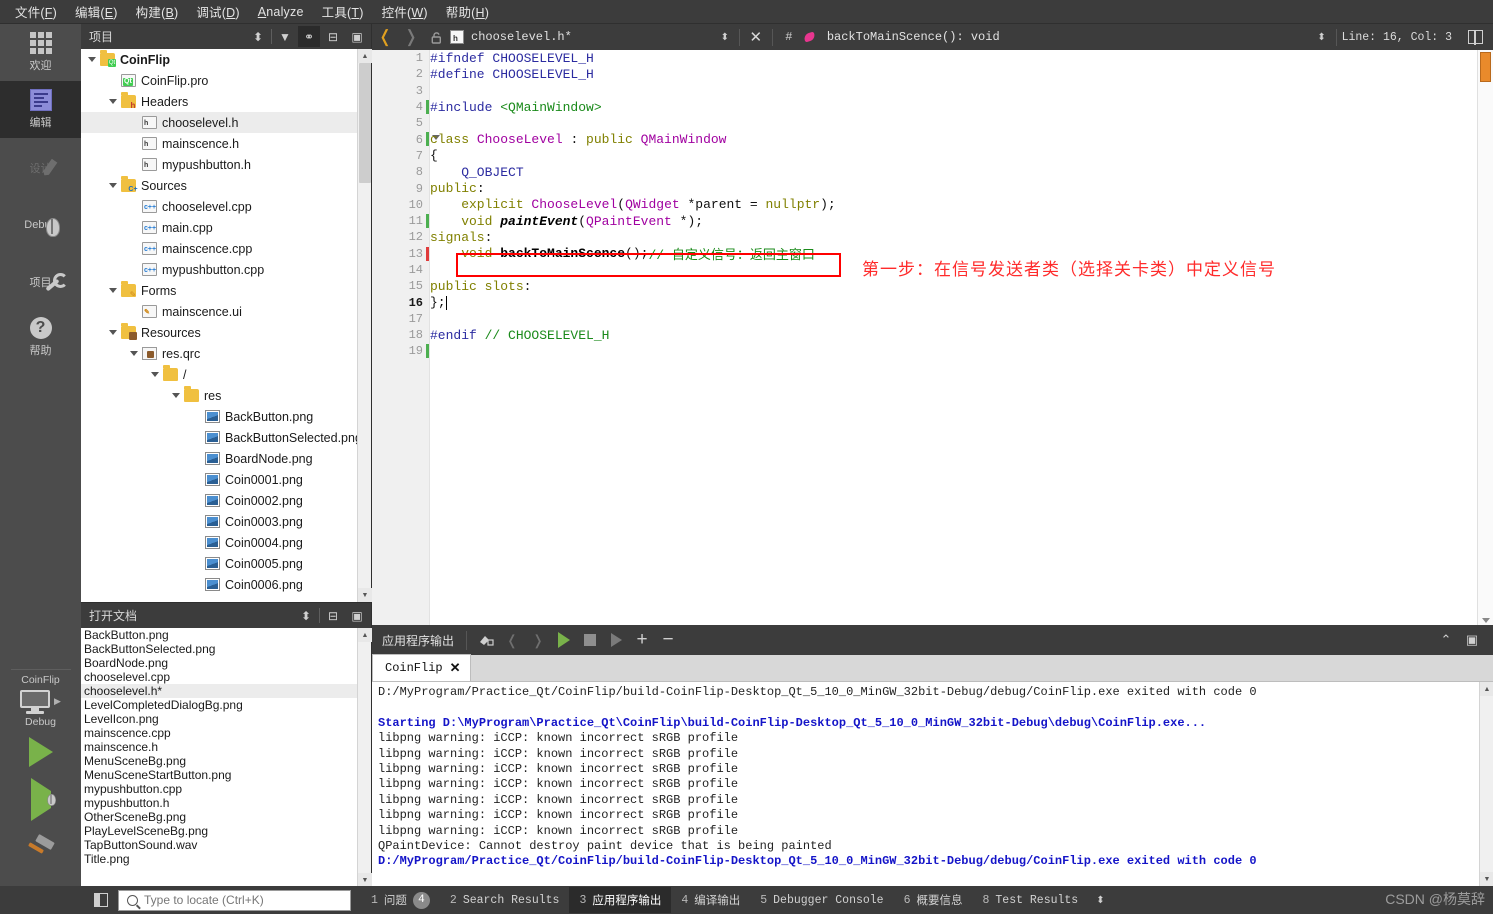  What do you see at coordinates (219, 747) in the screenshot?
I see `open-document-item: mainscence.h` at bounding box center [219, 747].